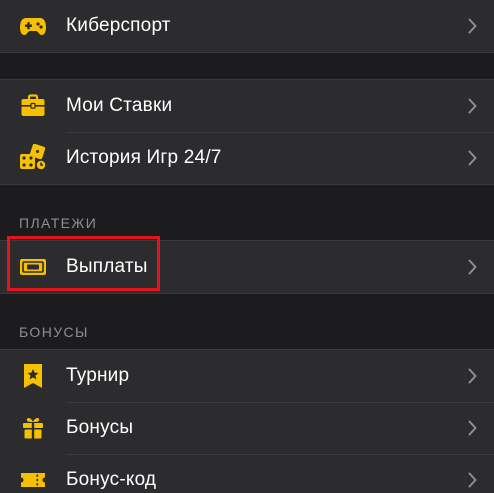  Describe the element at coordinates (118, 25) in the screenshot. I see `menu-item-esports-label: Киберспорт` at that location.